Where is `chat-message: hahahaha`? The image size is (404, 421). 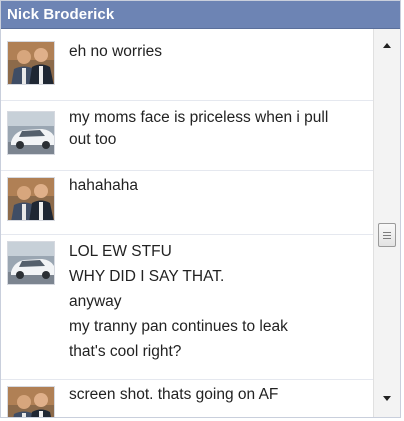
chat-message: hahahaha is located at coordinates (187, 203).